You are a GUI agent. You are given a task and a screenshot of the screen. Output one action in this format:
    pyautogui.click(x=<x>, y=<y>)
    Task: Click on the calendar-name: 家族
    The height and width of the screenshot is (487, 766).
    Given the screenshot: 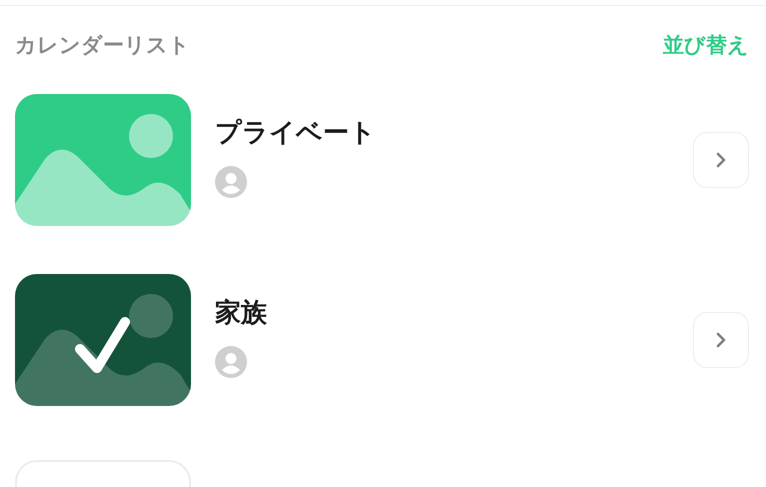 What is the action you would take?
    pyautogui.click(x=241, y=313)
    